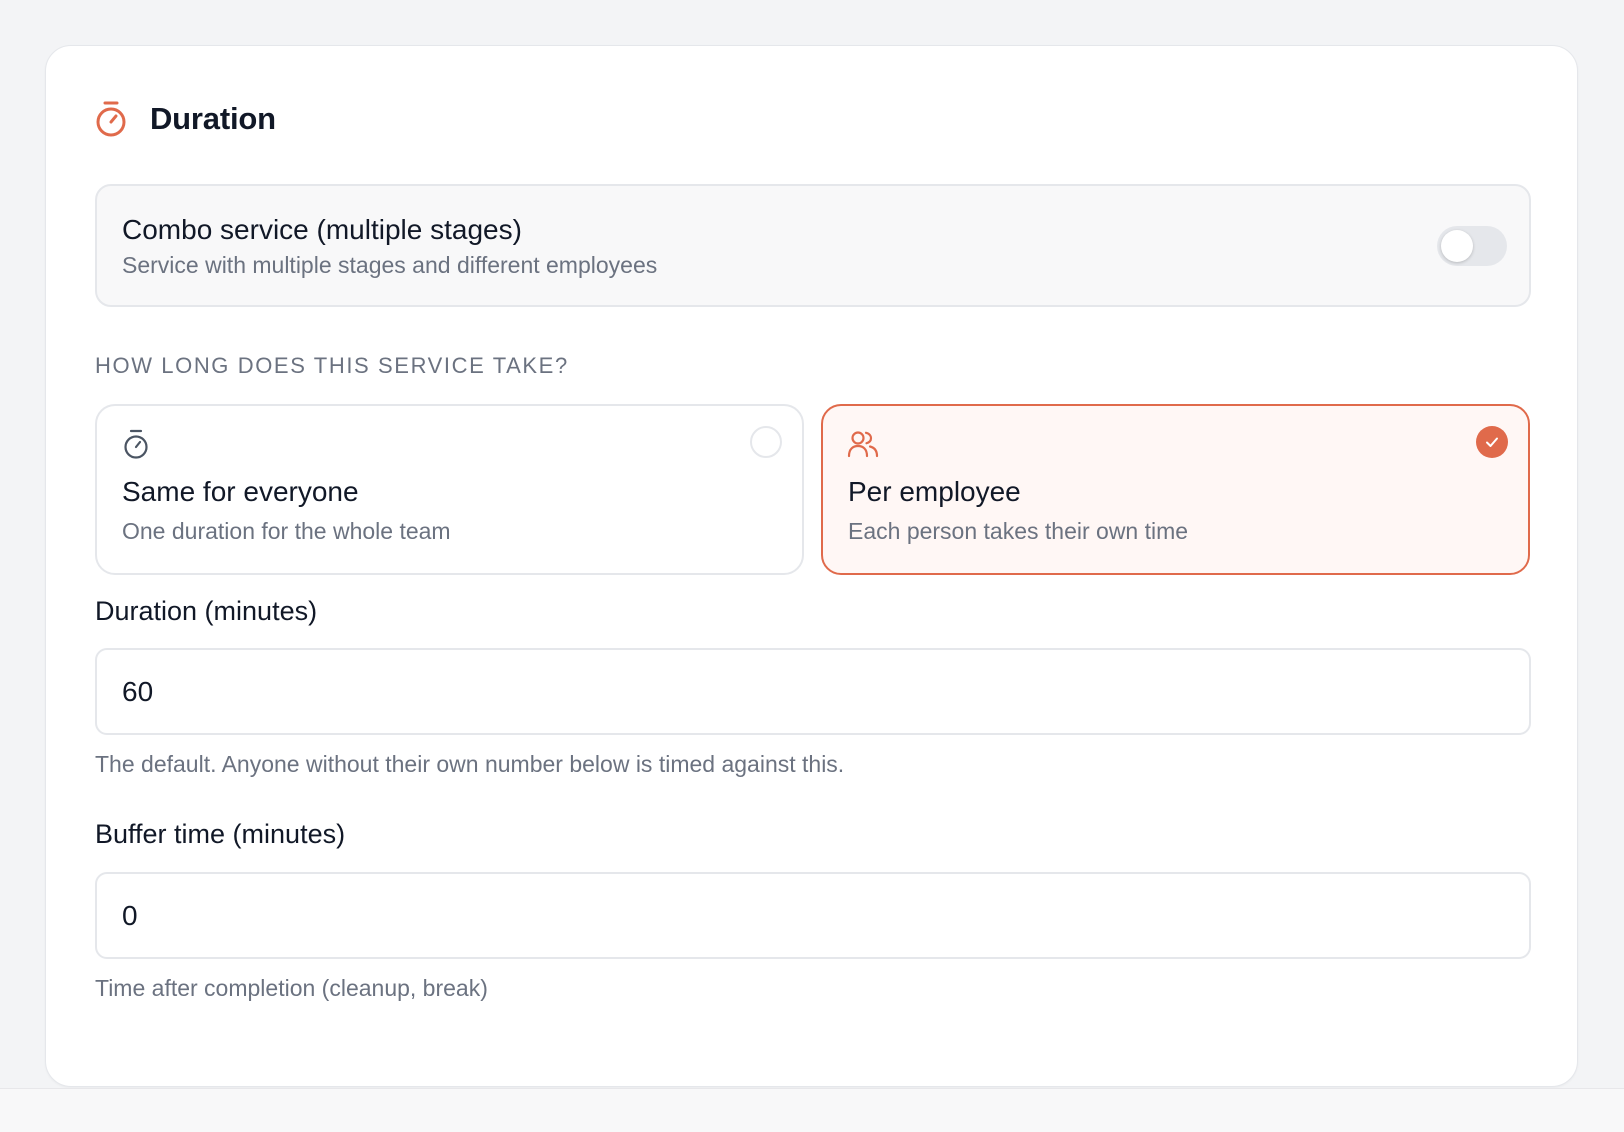 This screenshot has height=1132, width=1624. What do you see at coordinates (220, 834) in the screenshot?
I see `buffer-label: Buffer time (minutes)` at bounding box center [220, 834].